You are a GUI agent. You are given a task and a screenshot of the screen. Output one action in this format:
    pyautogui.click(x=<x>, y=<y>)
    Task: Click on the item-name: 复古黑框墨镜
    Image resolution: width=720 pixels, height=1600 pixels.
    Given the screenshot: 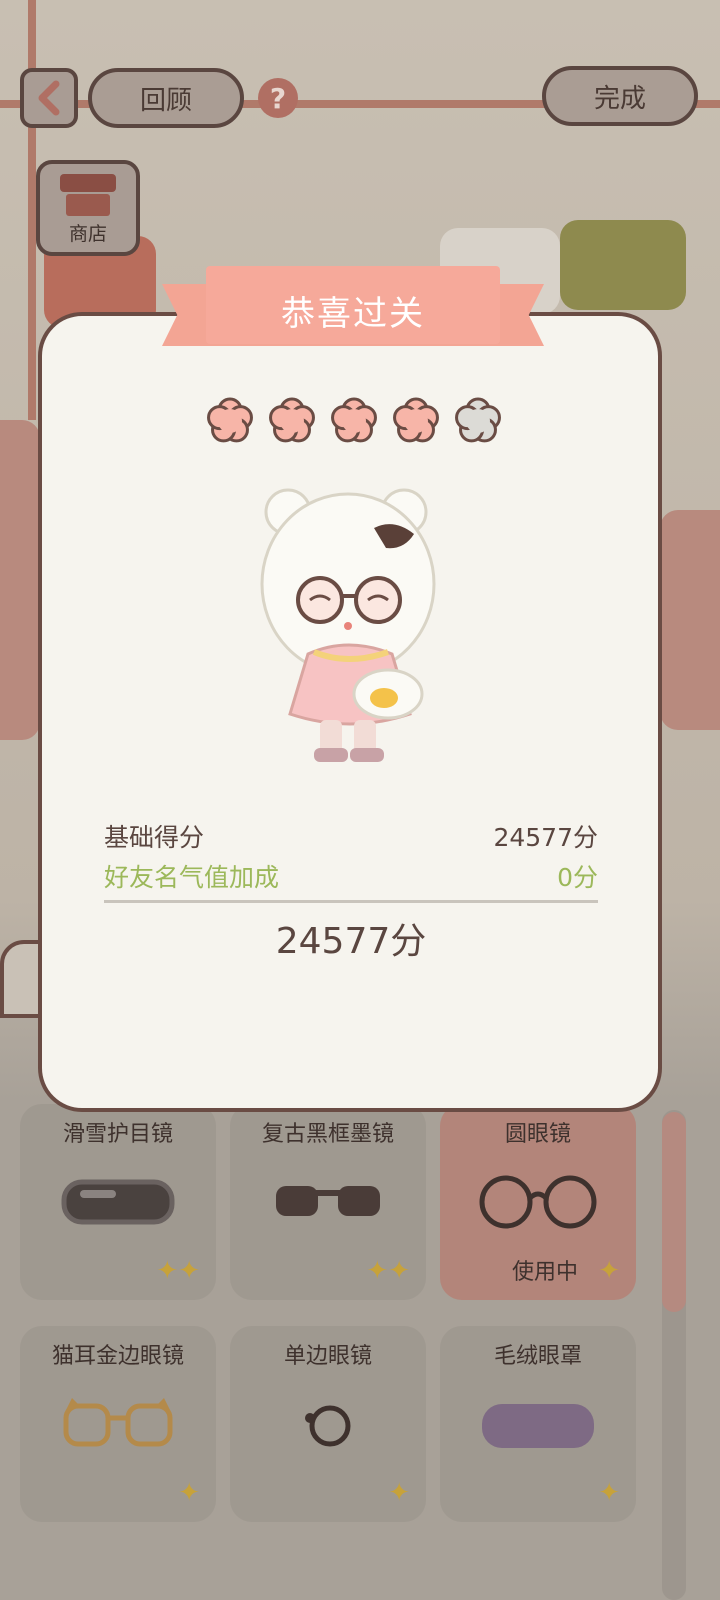 What is the action you would take?
    pyautogui.click(x=327, y=1134)
    